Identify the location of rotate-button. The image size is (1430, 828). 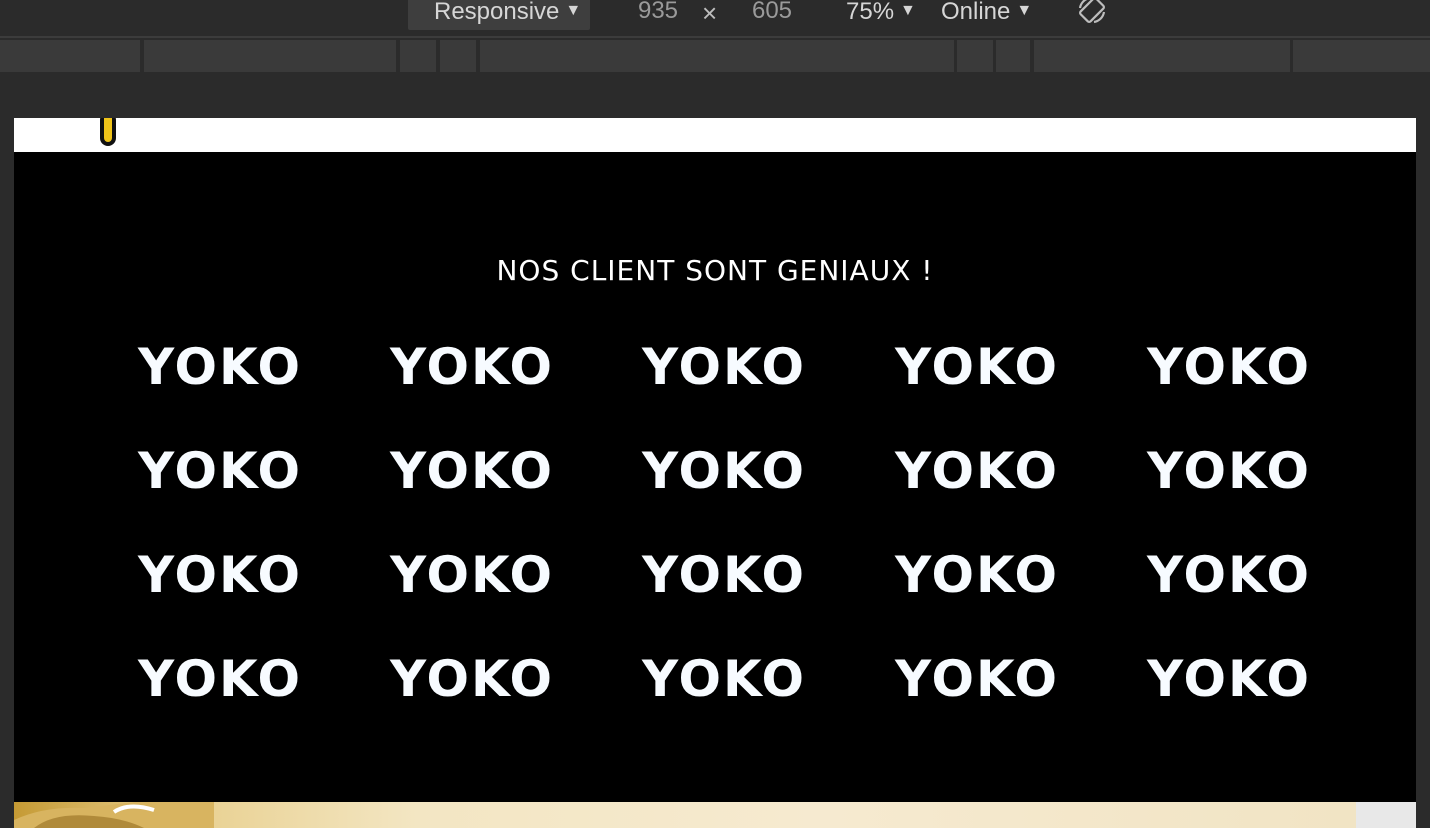
(1092, 13).